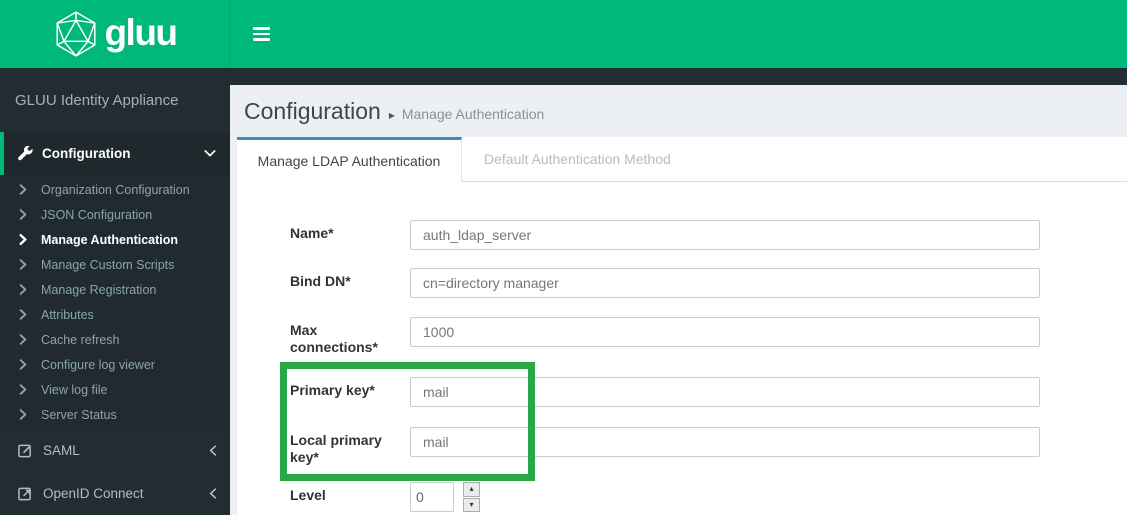 This screenshot has width=1127, height=515. I want to click on sidebar-item-server-status: Server Status, so click(115, 414).